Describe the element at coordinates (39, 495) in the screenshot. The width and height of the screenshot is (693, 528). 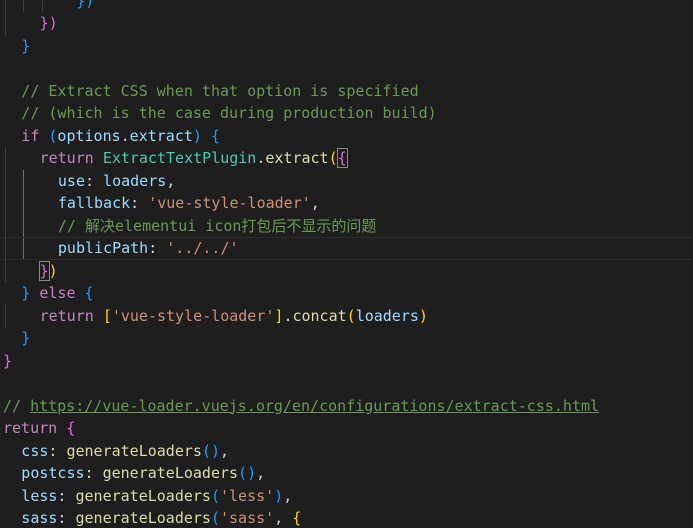
I see `code-token: less` at that location.